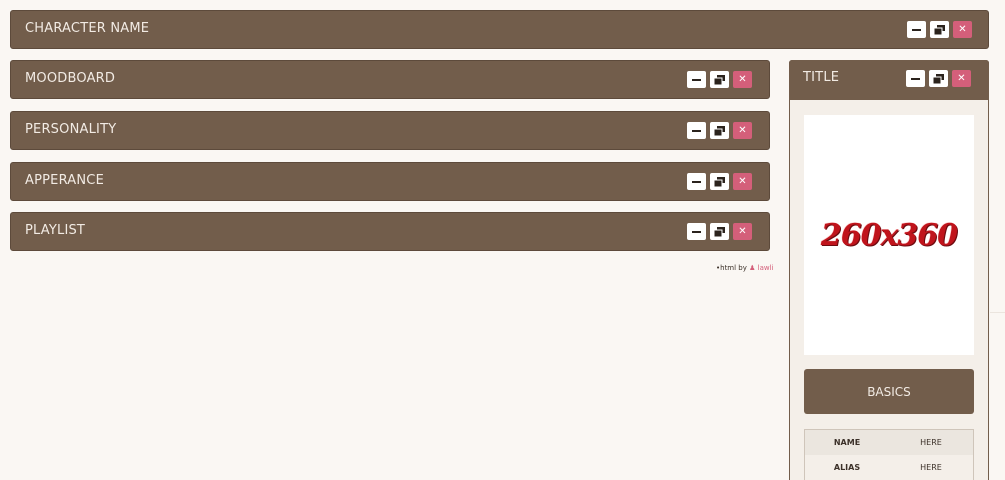 The image size is (1005, 480). I want to click on character-image: 260x360, so click(889, 235).